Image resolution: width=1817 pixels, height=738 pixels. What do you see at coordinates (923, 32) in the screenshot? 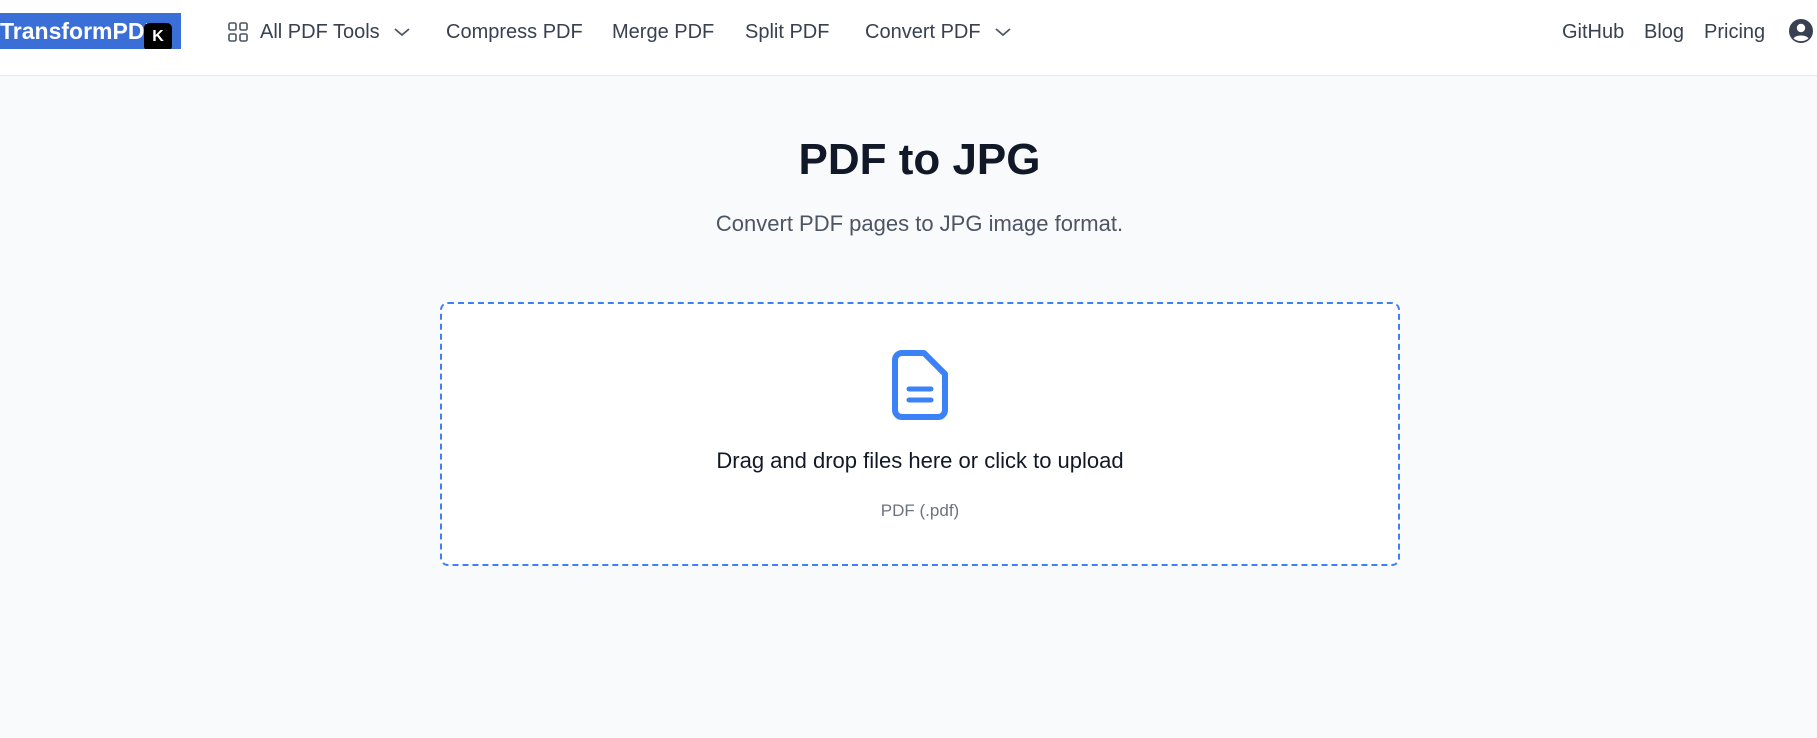
I see `nav-convert-pdf-label: Convert PDF` at bounding box center [923, 32].